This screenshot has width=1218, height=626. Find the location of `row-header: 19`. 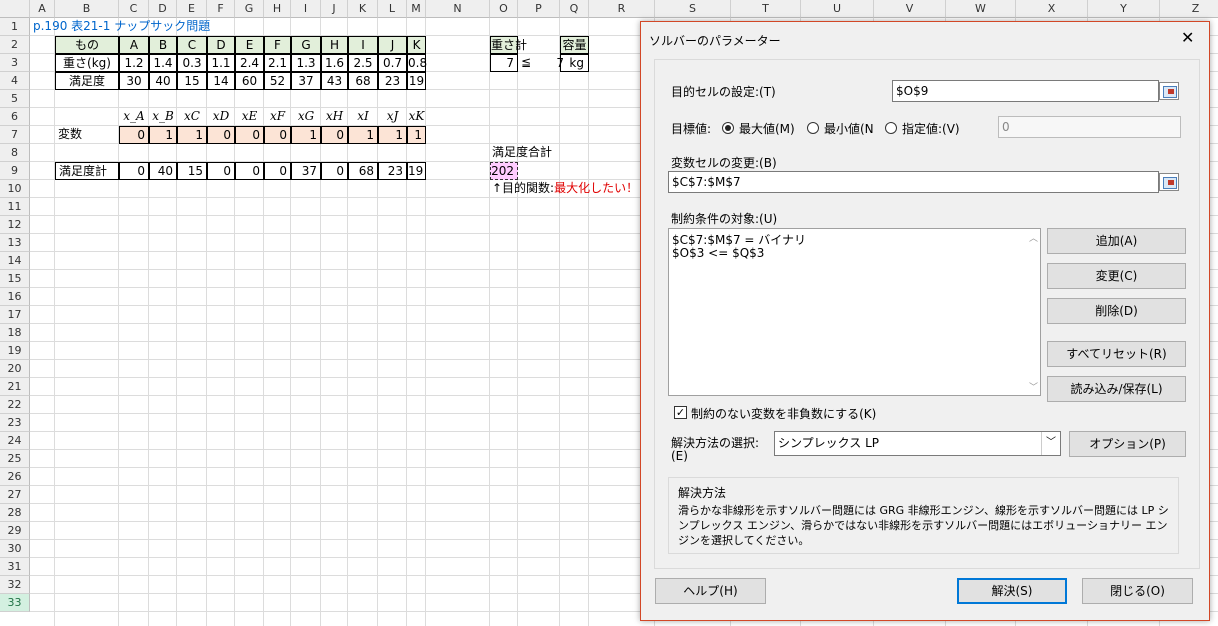

row-header: 19 is located at coordinates (15, 351).